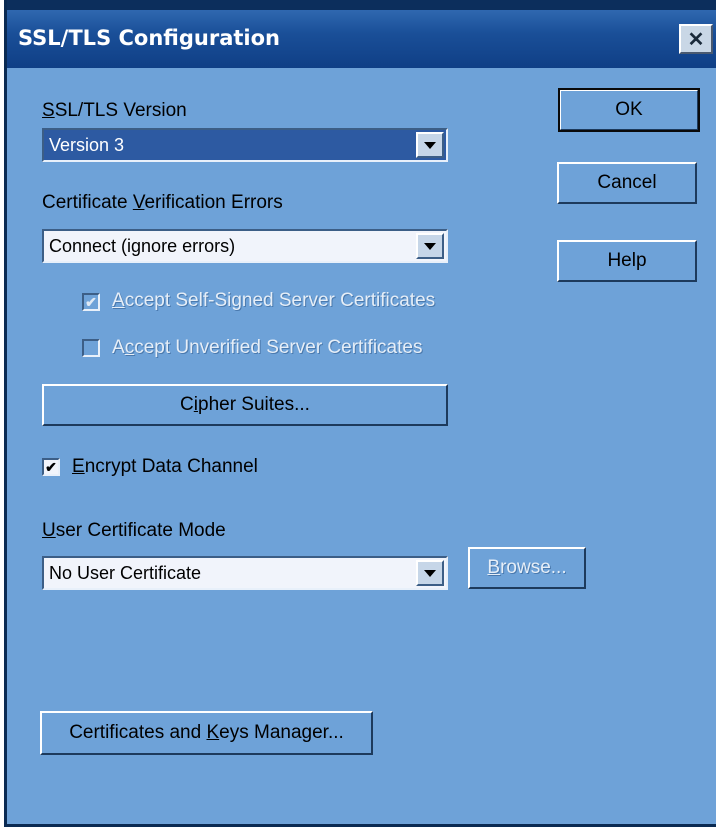  What do you see at coordinates (114, 110) in the screenshot?
I see `ssl-version-label: SSL/TLS Version` at bounding box center [114, 110].